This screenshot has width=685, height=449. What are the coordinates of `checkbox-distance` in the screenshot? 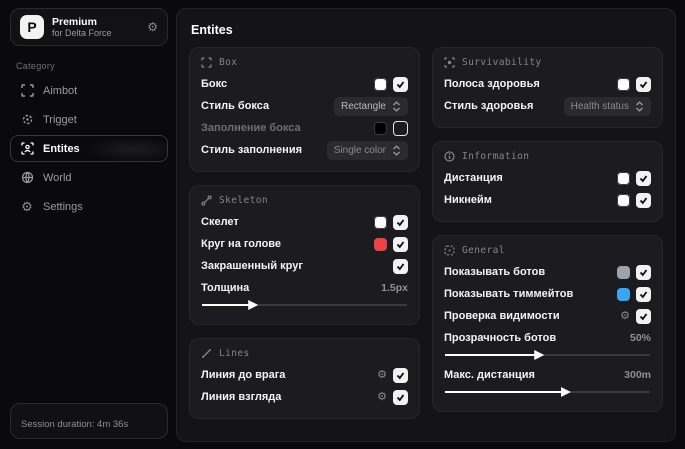 It's located at (643, 178).